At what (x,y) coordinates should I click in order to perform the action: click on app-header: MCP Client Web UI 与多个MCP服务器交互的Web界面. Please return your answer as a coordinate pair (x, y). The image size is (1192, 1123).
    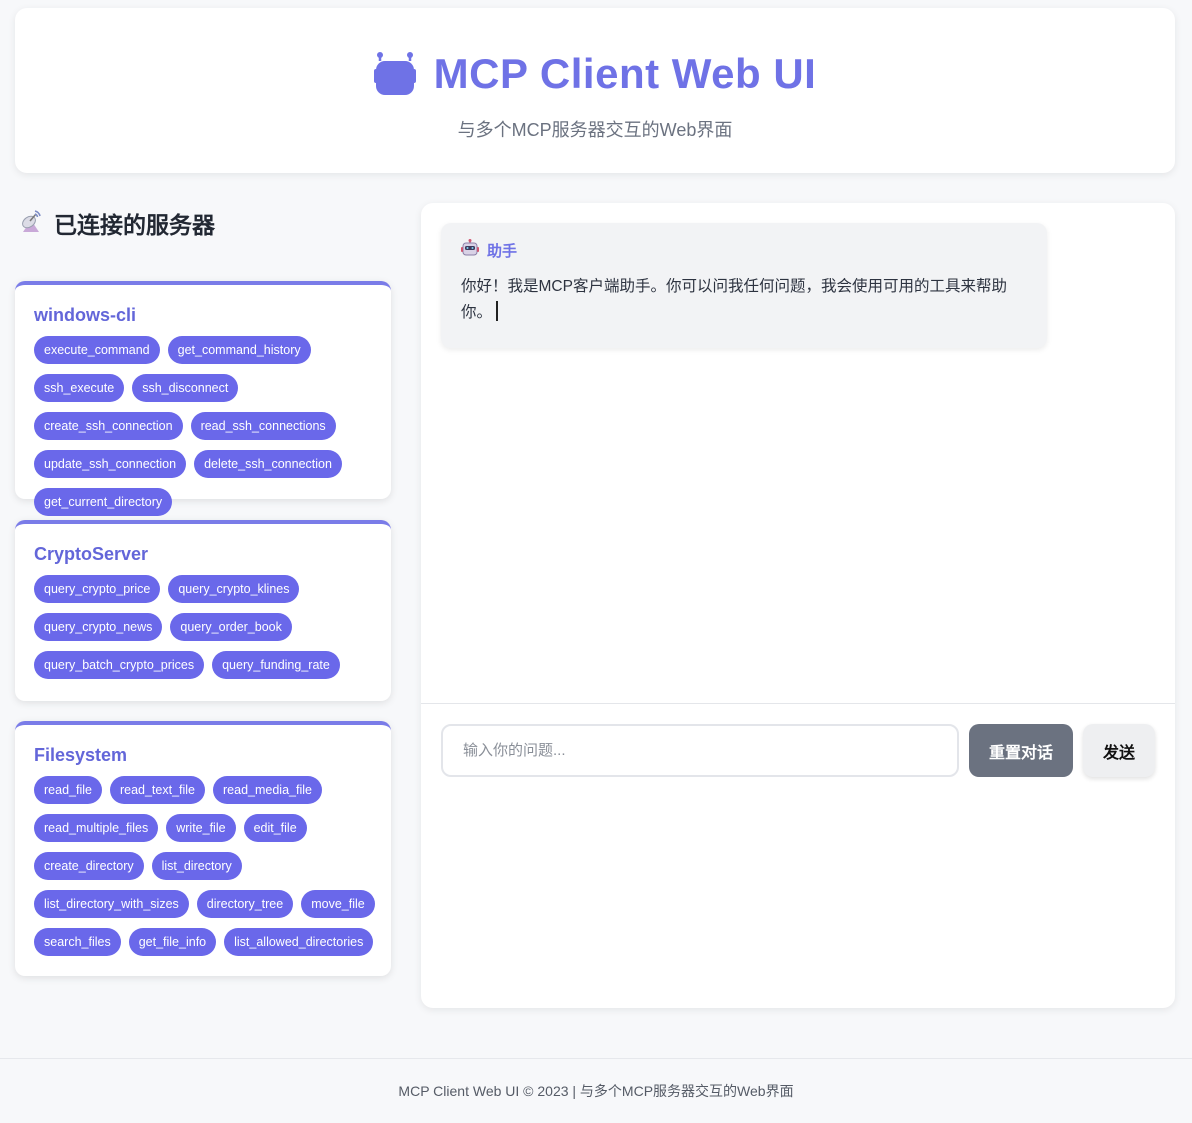
    Looking at the image, I should click on (595, 90).